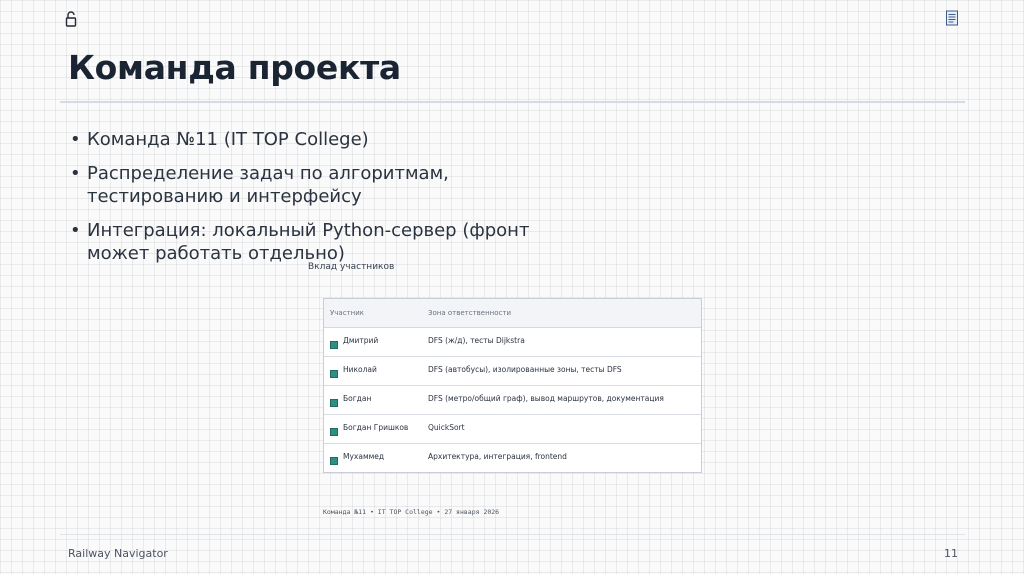 This screenshot has width=1024, height=574. I want to click on table-row: Богдан Гришков QuickSort, so click(512, 429).